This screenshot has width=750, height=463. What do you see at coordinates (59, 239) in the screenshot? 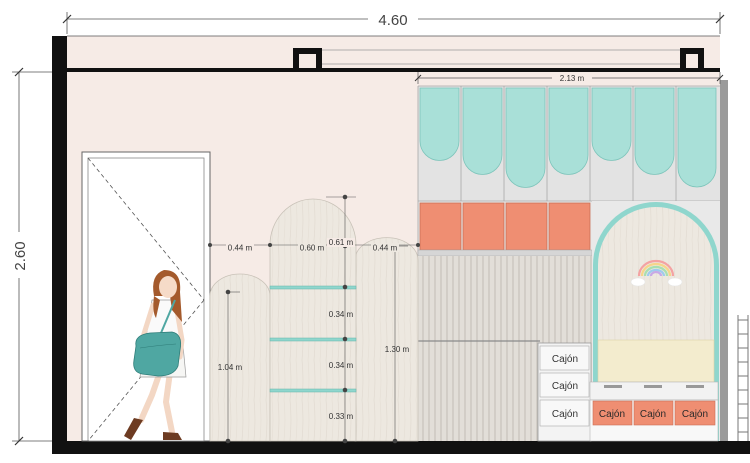
I see `left-wall-section` at bounding box center [59, 239].